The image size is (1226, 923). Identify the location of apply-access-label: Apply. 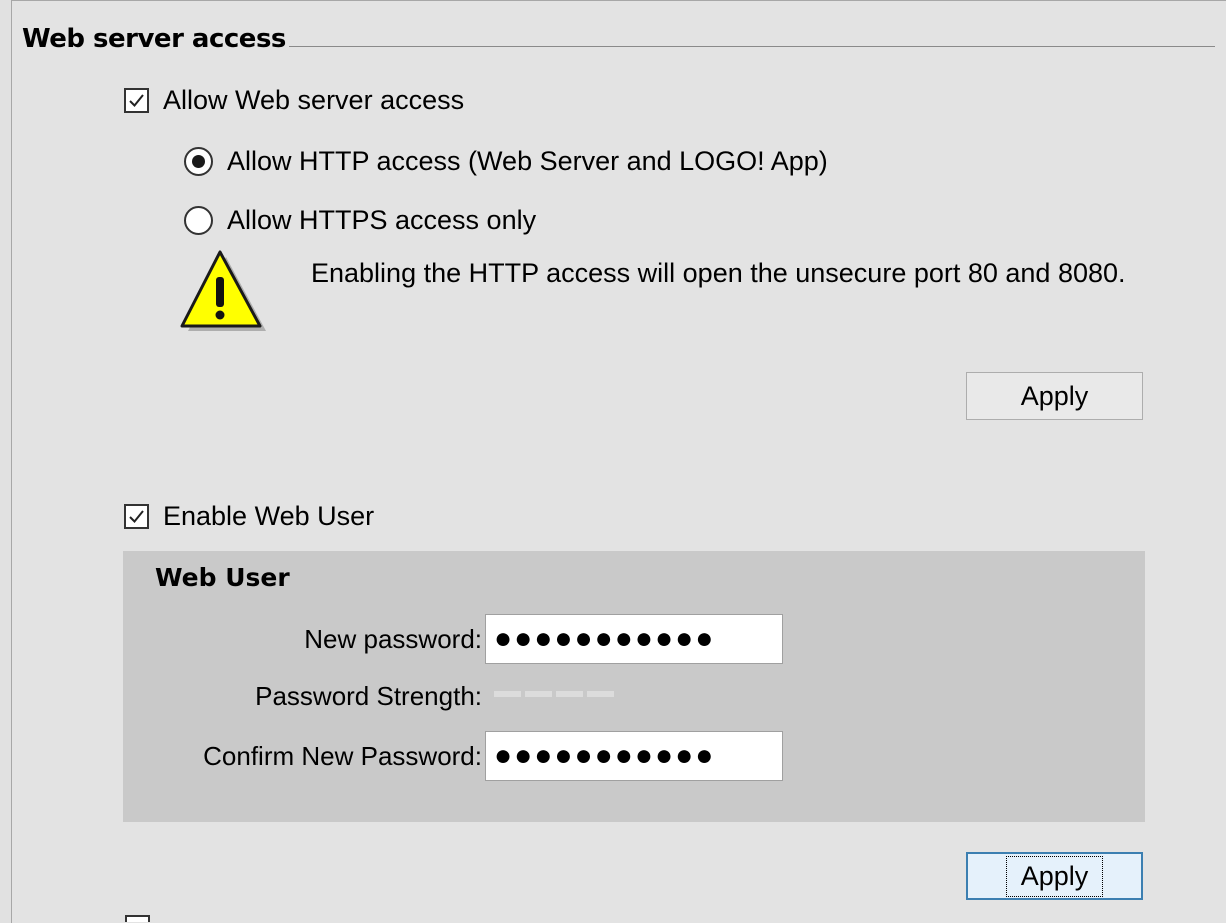
(1054, 395).